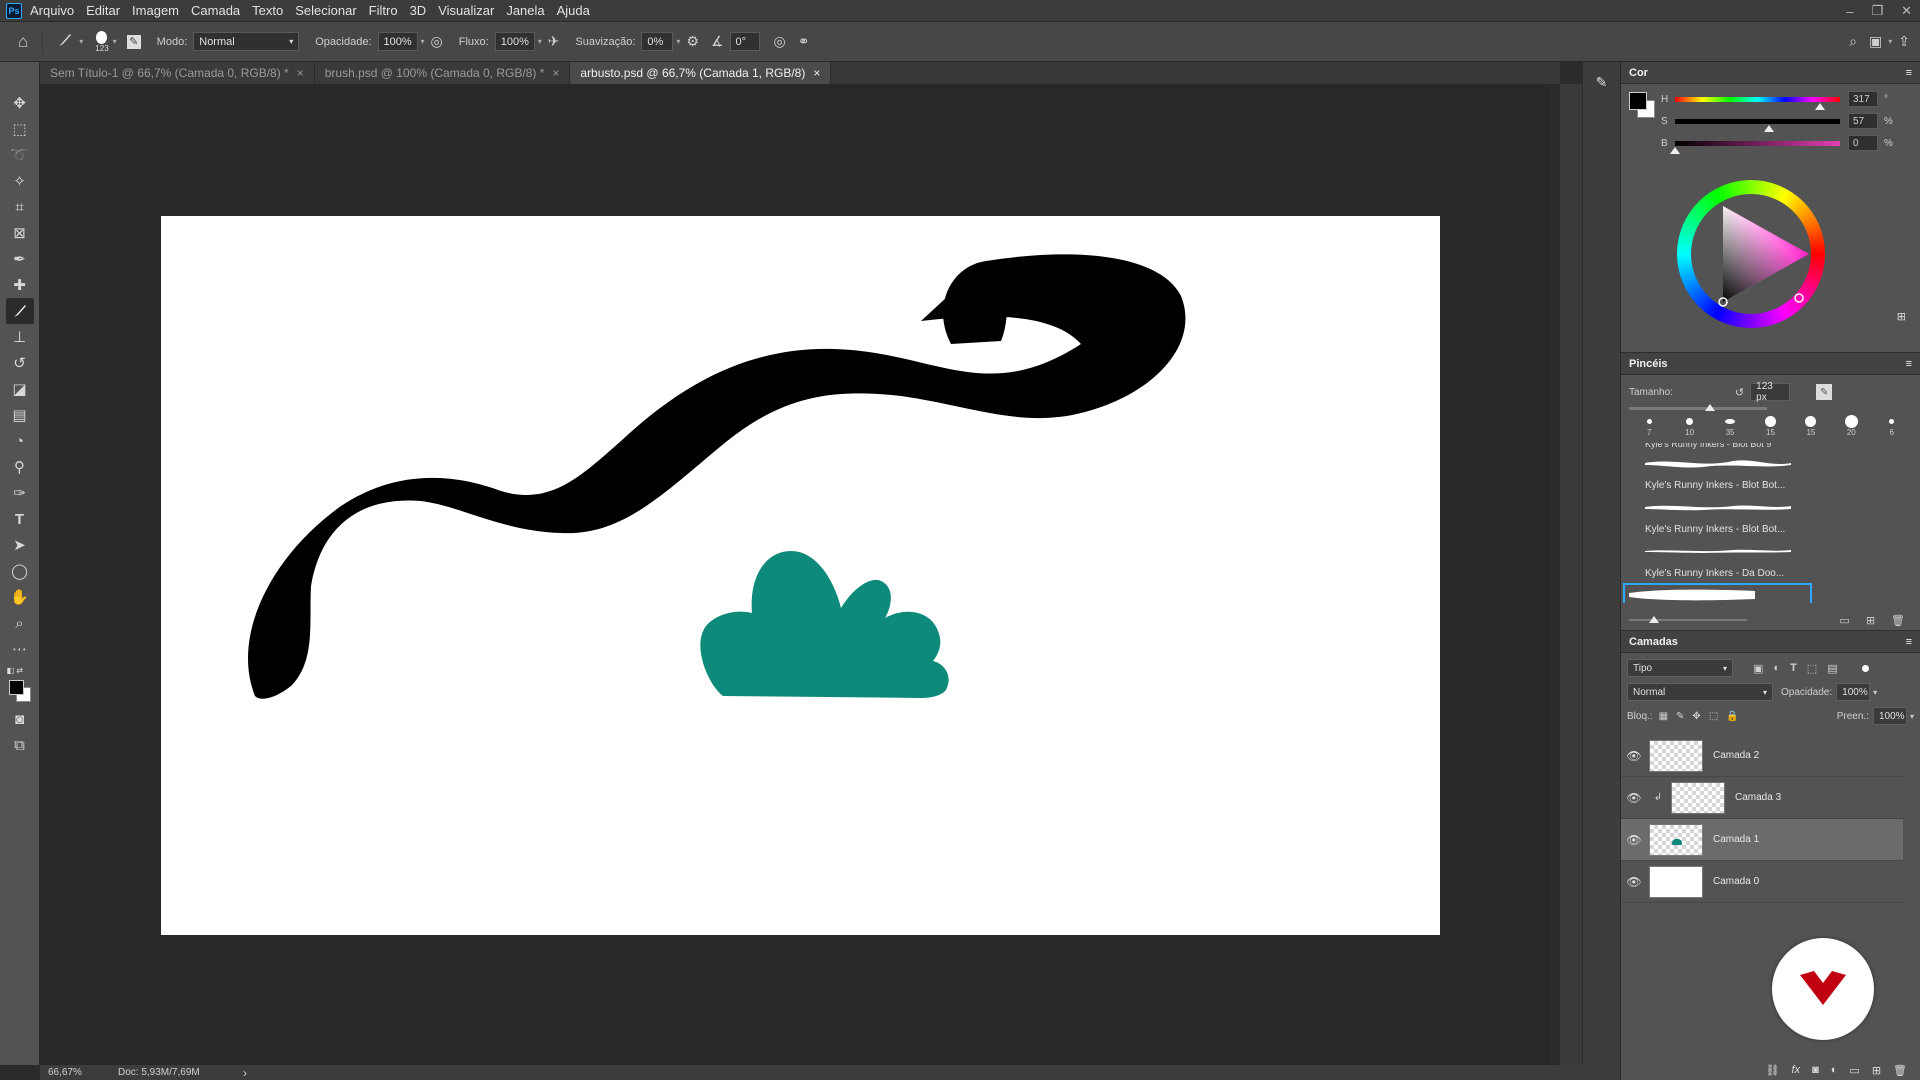 The height and width of the screenshot is (1080, 1920). Describe the element at coordinates (1776, 668) in the screenshot. I see `adjustment-filter-icon: ◐` at that location.